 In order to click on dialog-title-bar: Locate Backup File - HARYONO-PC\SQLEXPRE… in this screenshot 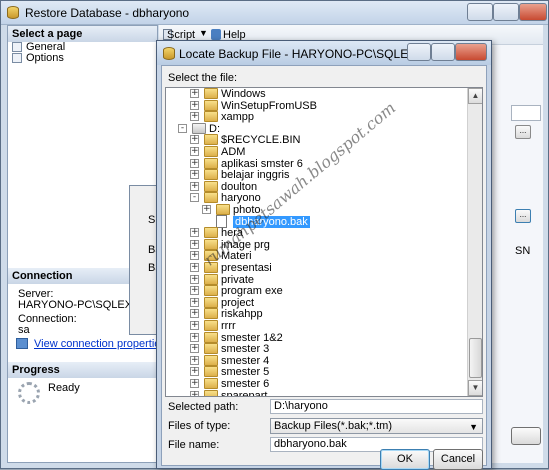, I will do `click(324, 53)`.